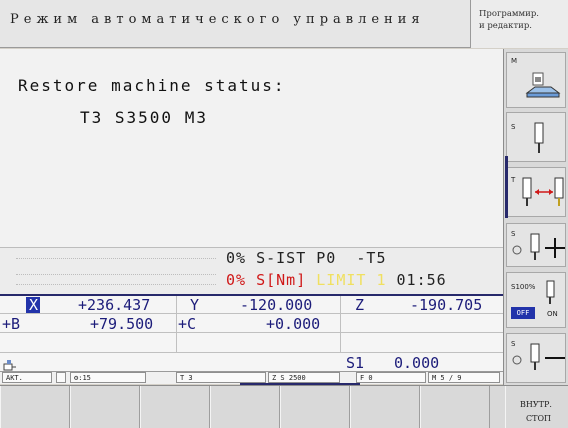 The width and height of the screenshot is (568, 428). I want to click on status-spindle: Z S 2500, so click(304, 377).